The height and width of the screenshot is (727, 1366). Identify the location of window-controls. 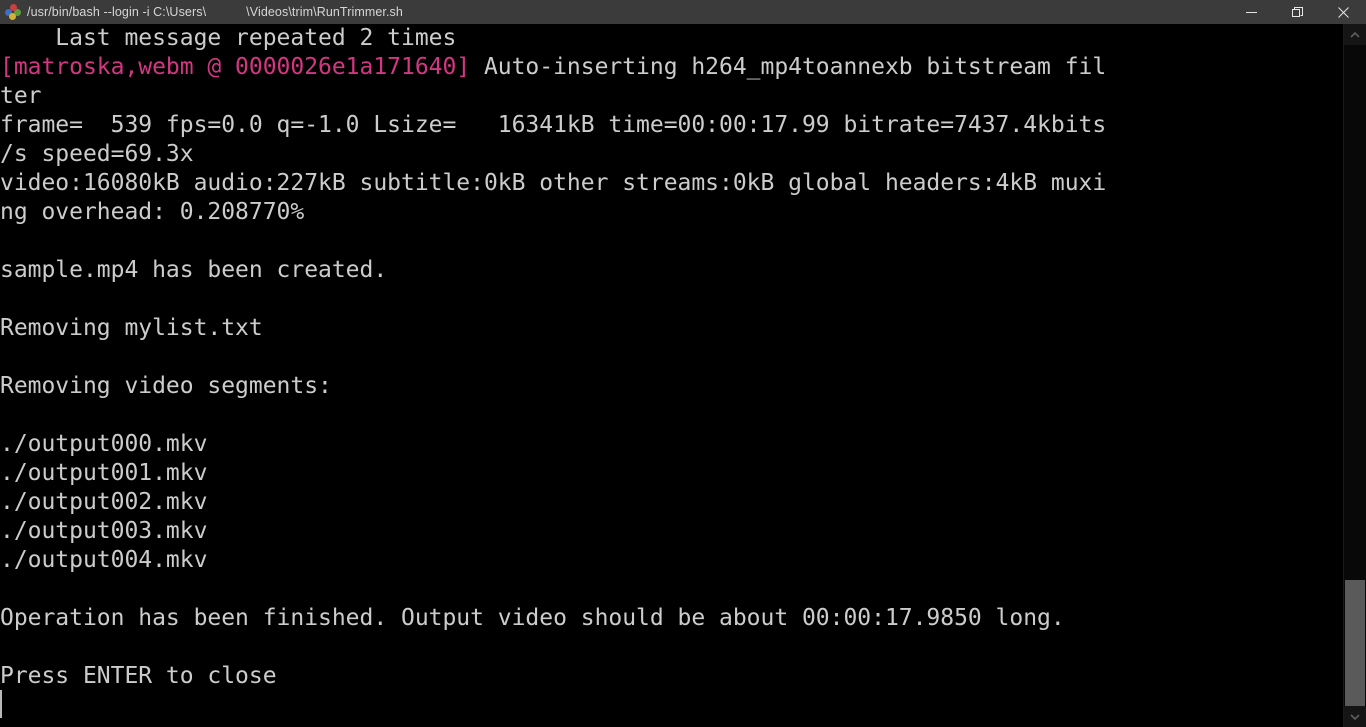
(1297, 12).